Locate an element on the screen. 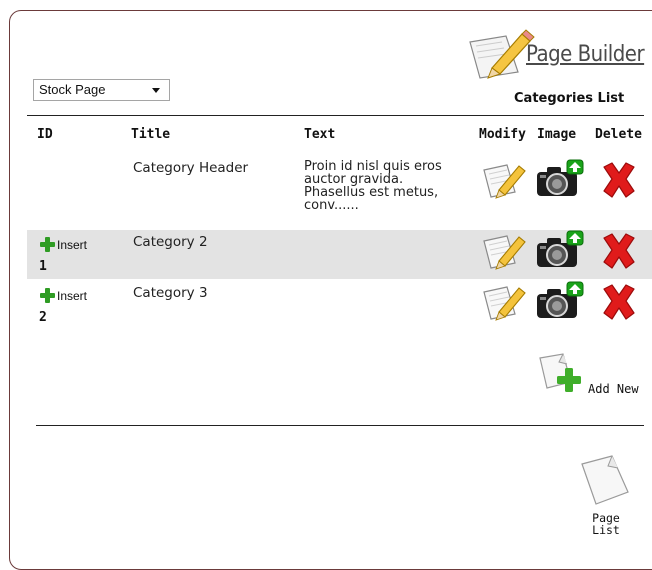 Image resolution: width=652 pixels, height=570 pixels. row-title: Category 3 is located at coordinates (170, 293).